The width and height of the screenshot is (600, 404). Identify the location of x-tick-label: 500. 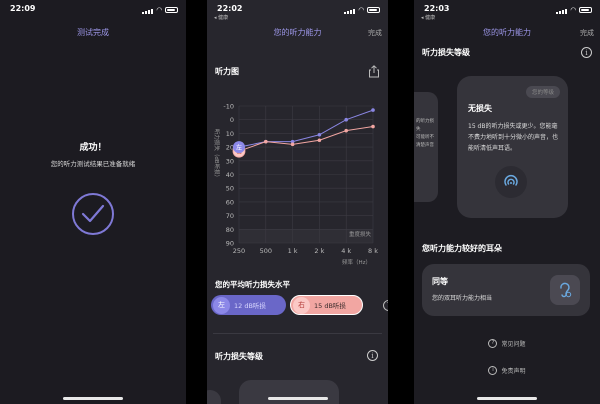
(266, 251).